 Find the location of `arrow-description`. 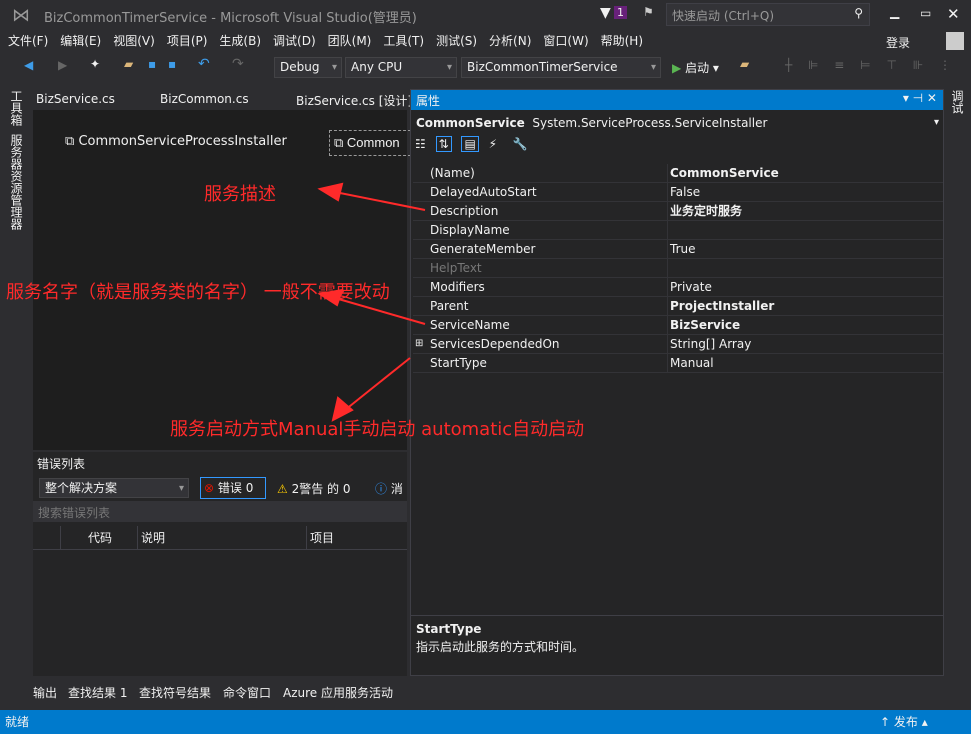

arrow-description is located at coordinates (380, 201).